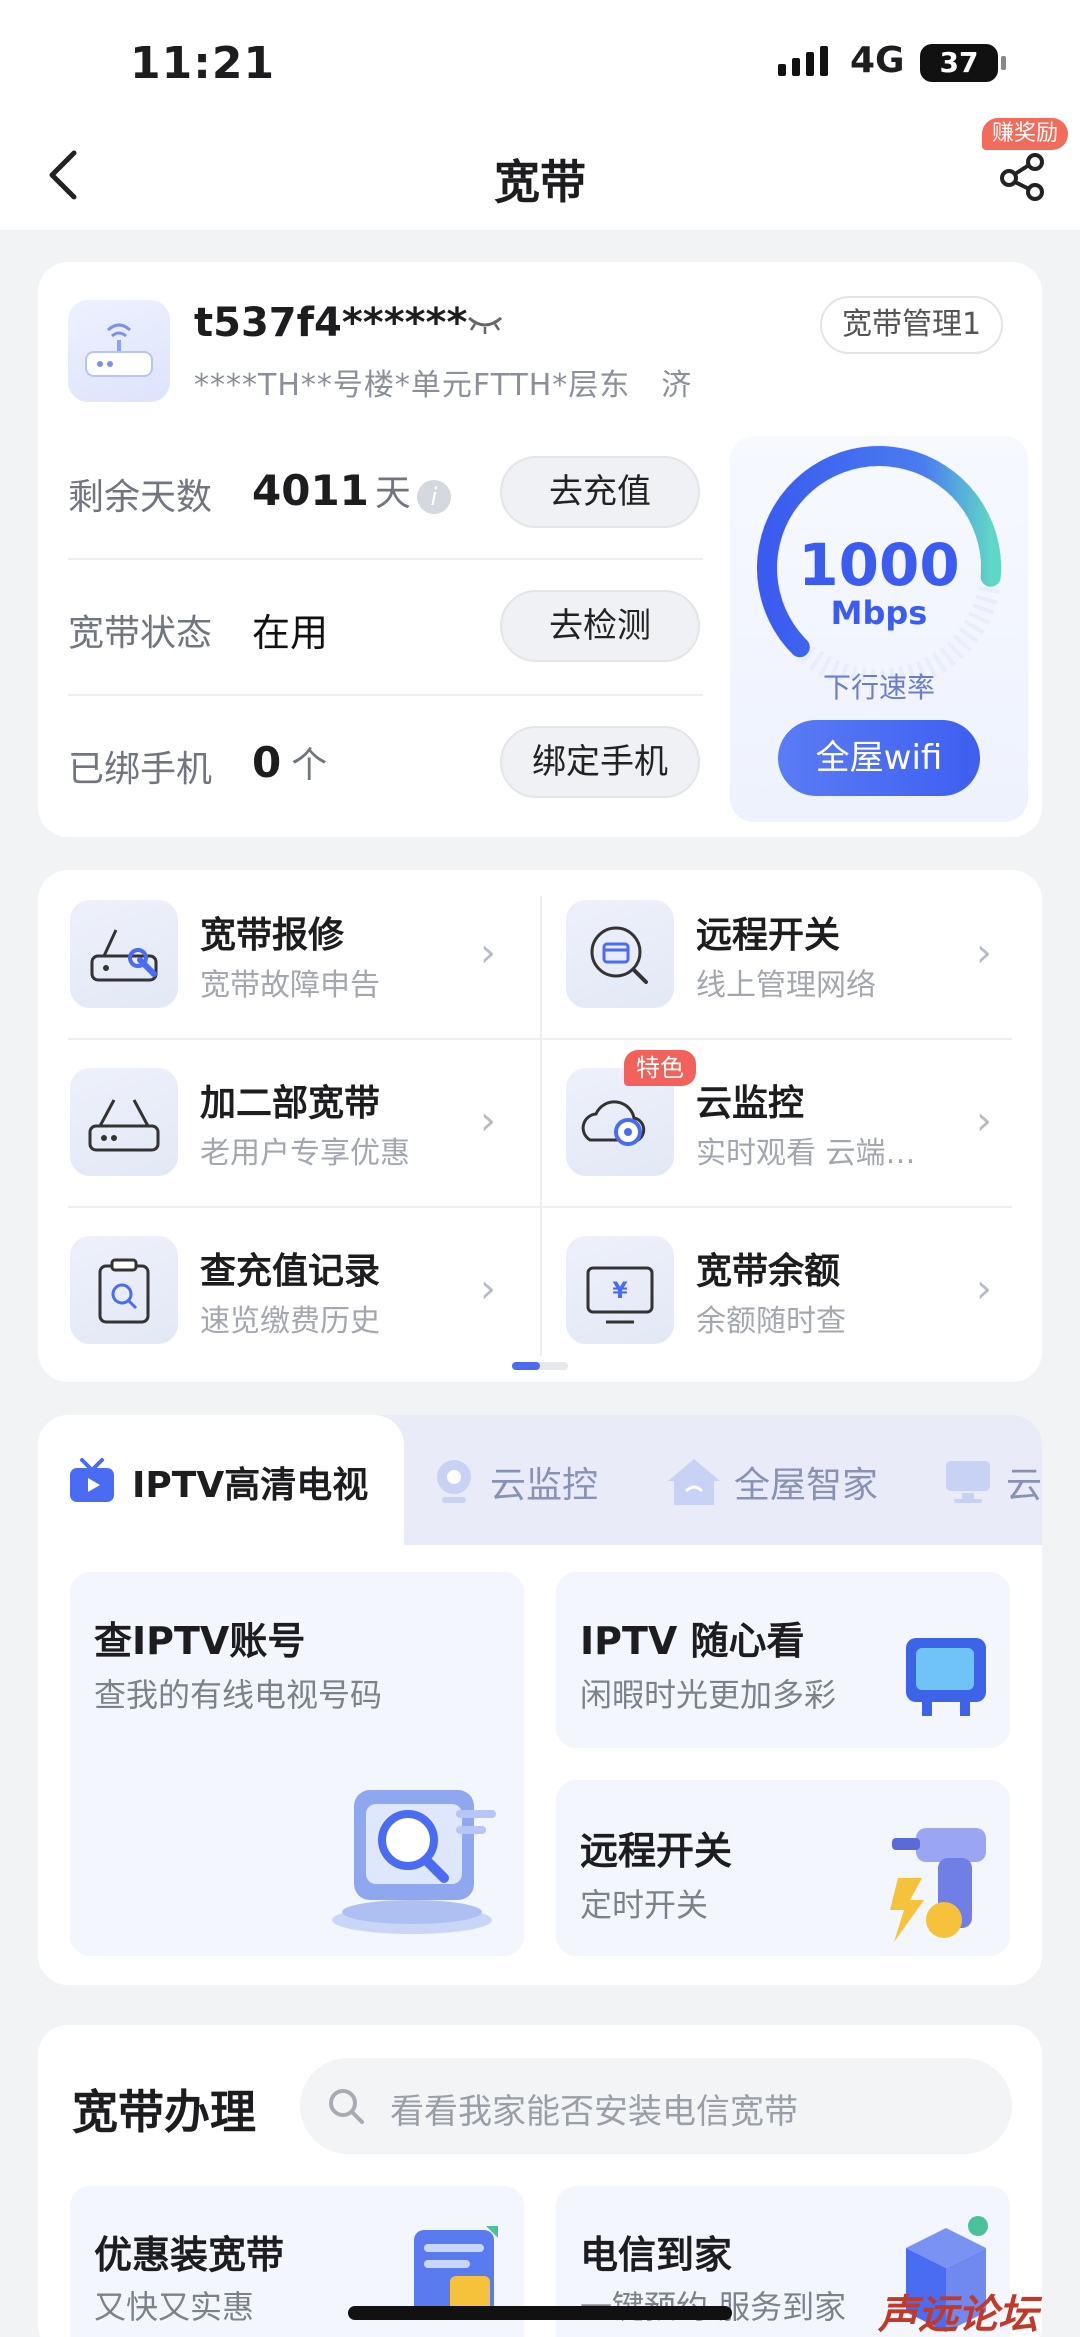  I want to click on tile-subtitle: 一键预约 服务到家, so click(713, 2307).